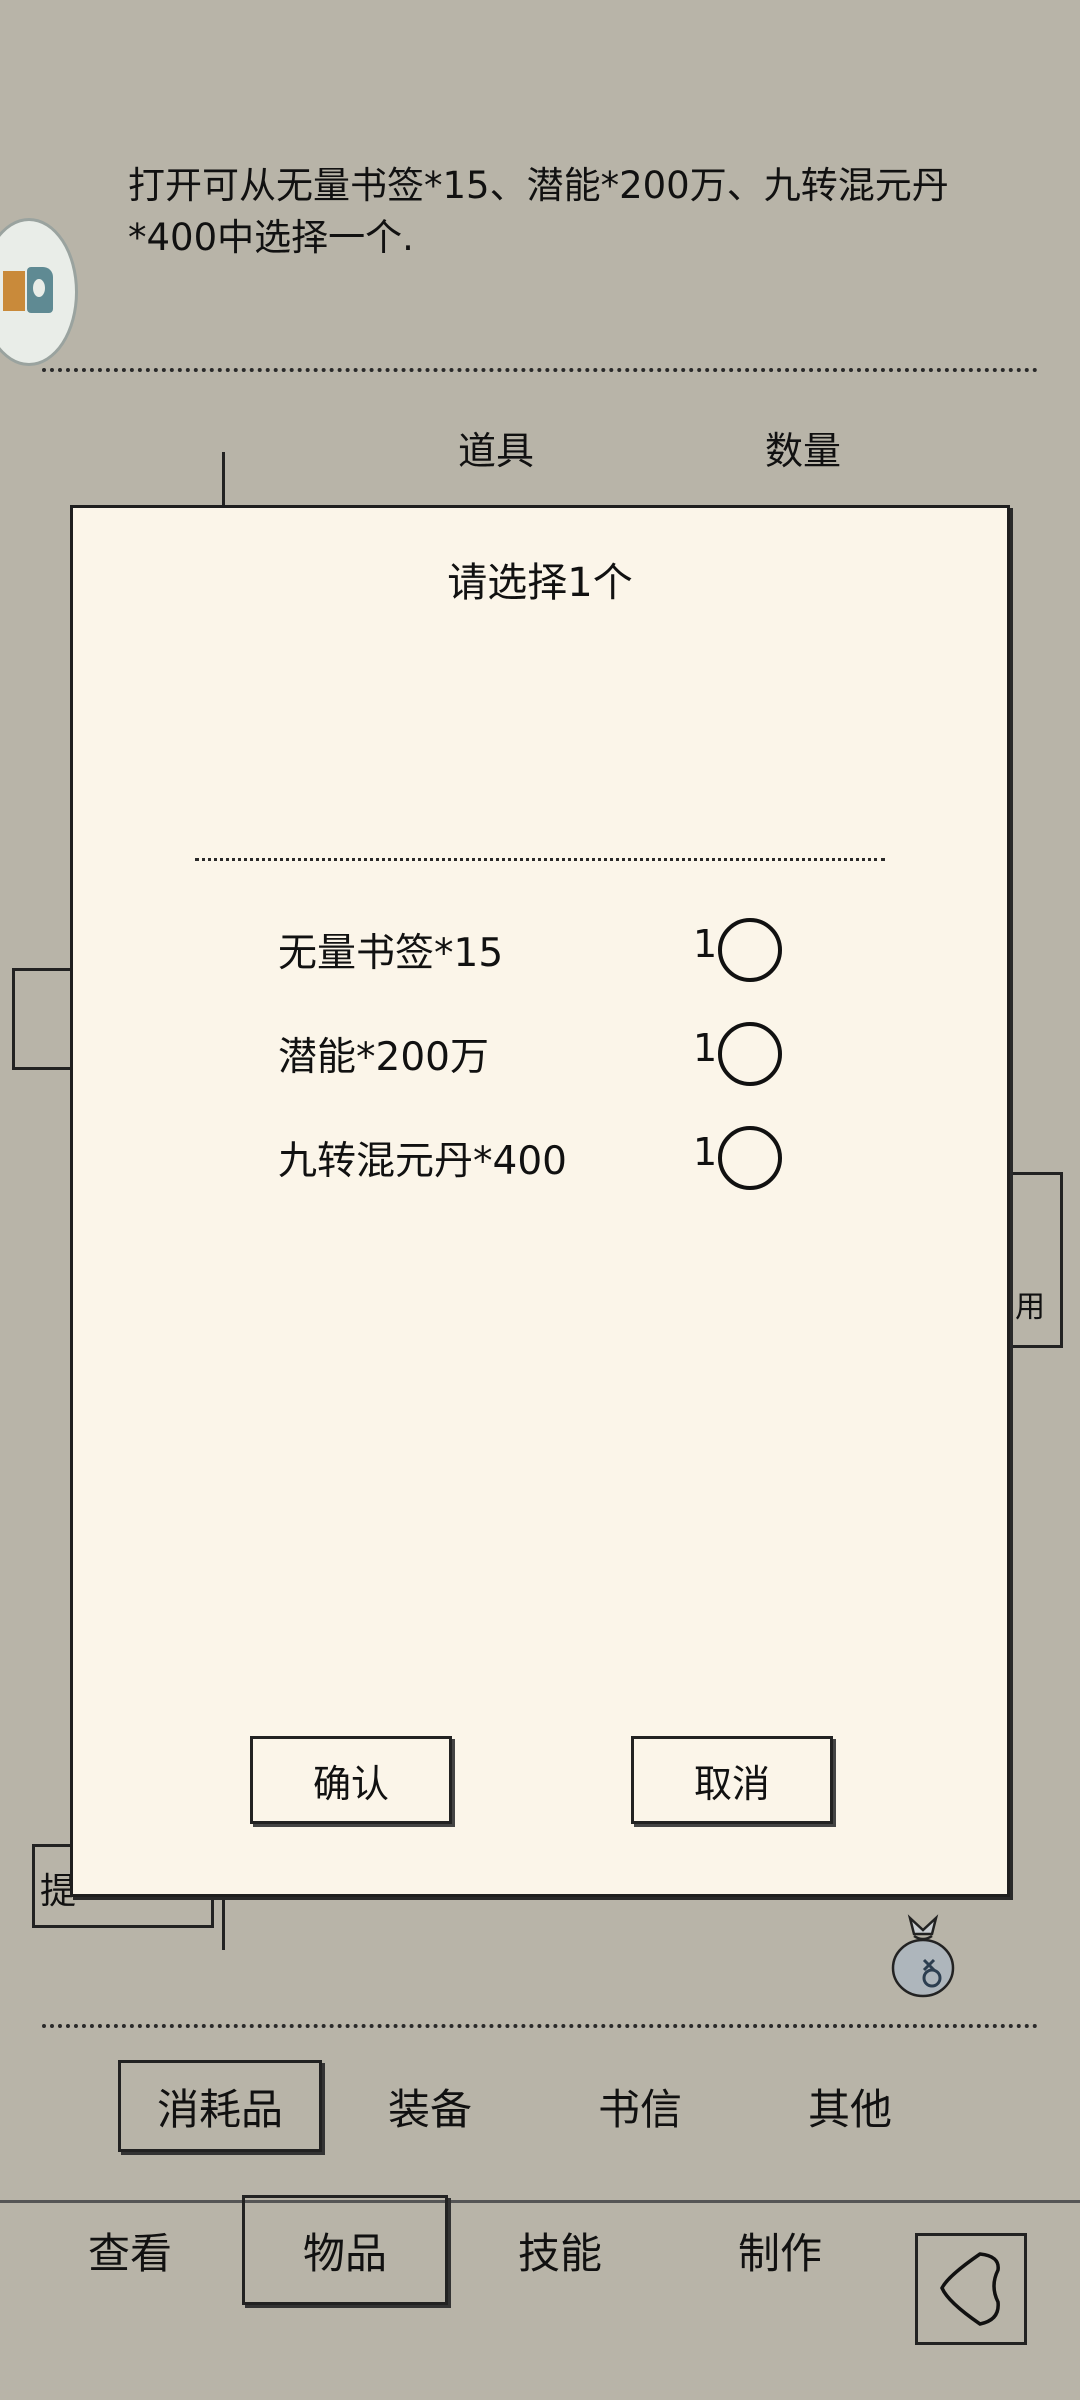  I want to click on option-count-potential: 1, so click(705, 1048).